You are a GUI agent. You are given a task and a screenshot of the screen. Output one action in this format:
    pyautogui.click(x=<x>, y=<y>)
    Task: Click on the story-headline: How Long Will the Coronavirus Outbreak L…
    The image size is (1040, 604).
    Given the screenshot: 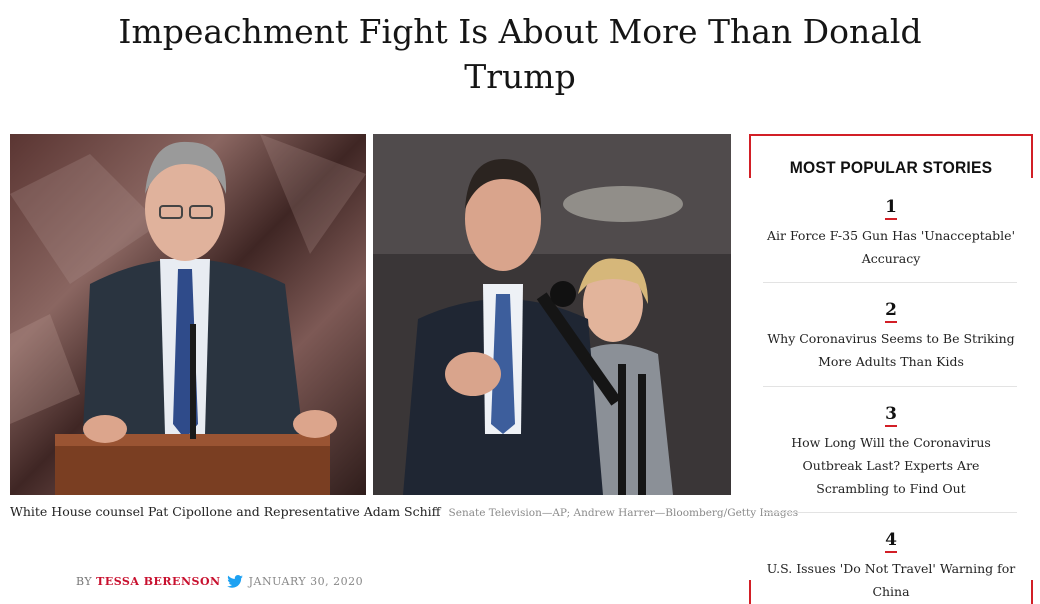 What is the action you would take?
    pyautogui.click(x=891, y=465)
    